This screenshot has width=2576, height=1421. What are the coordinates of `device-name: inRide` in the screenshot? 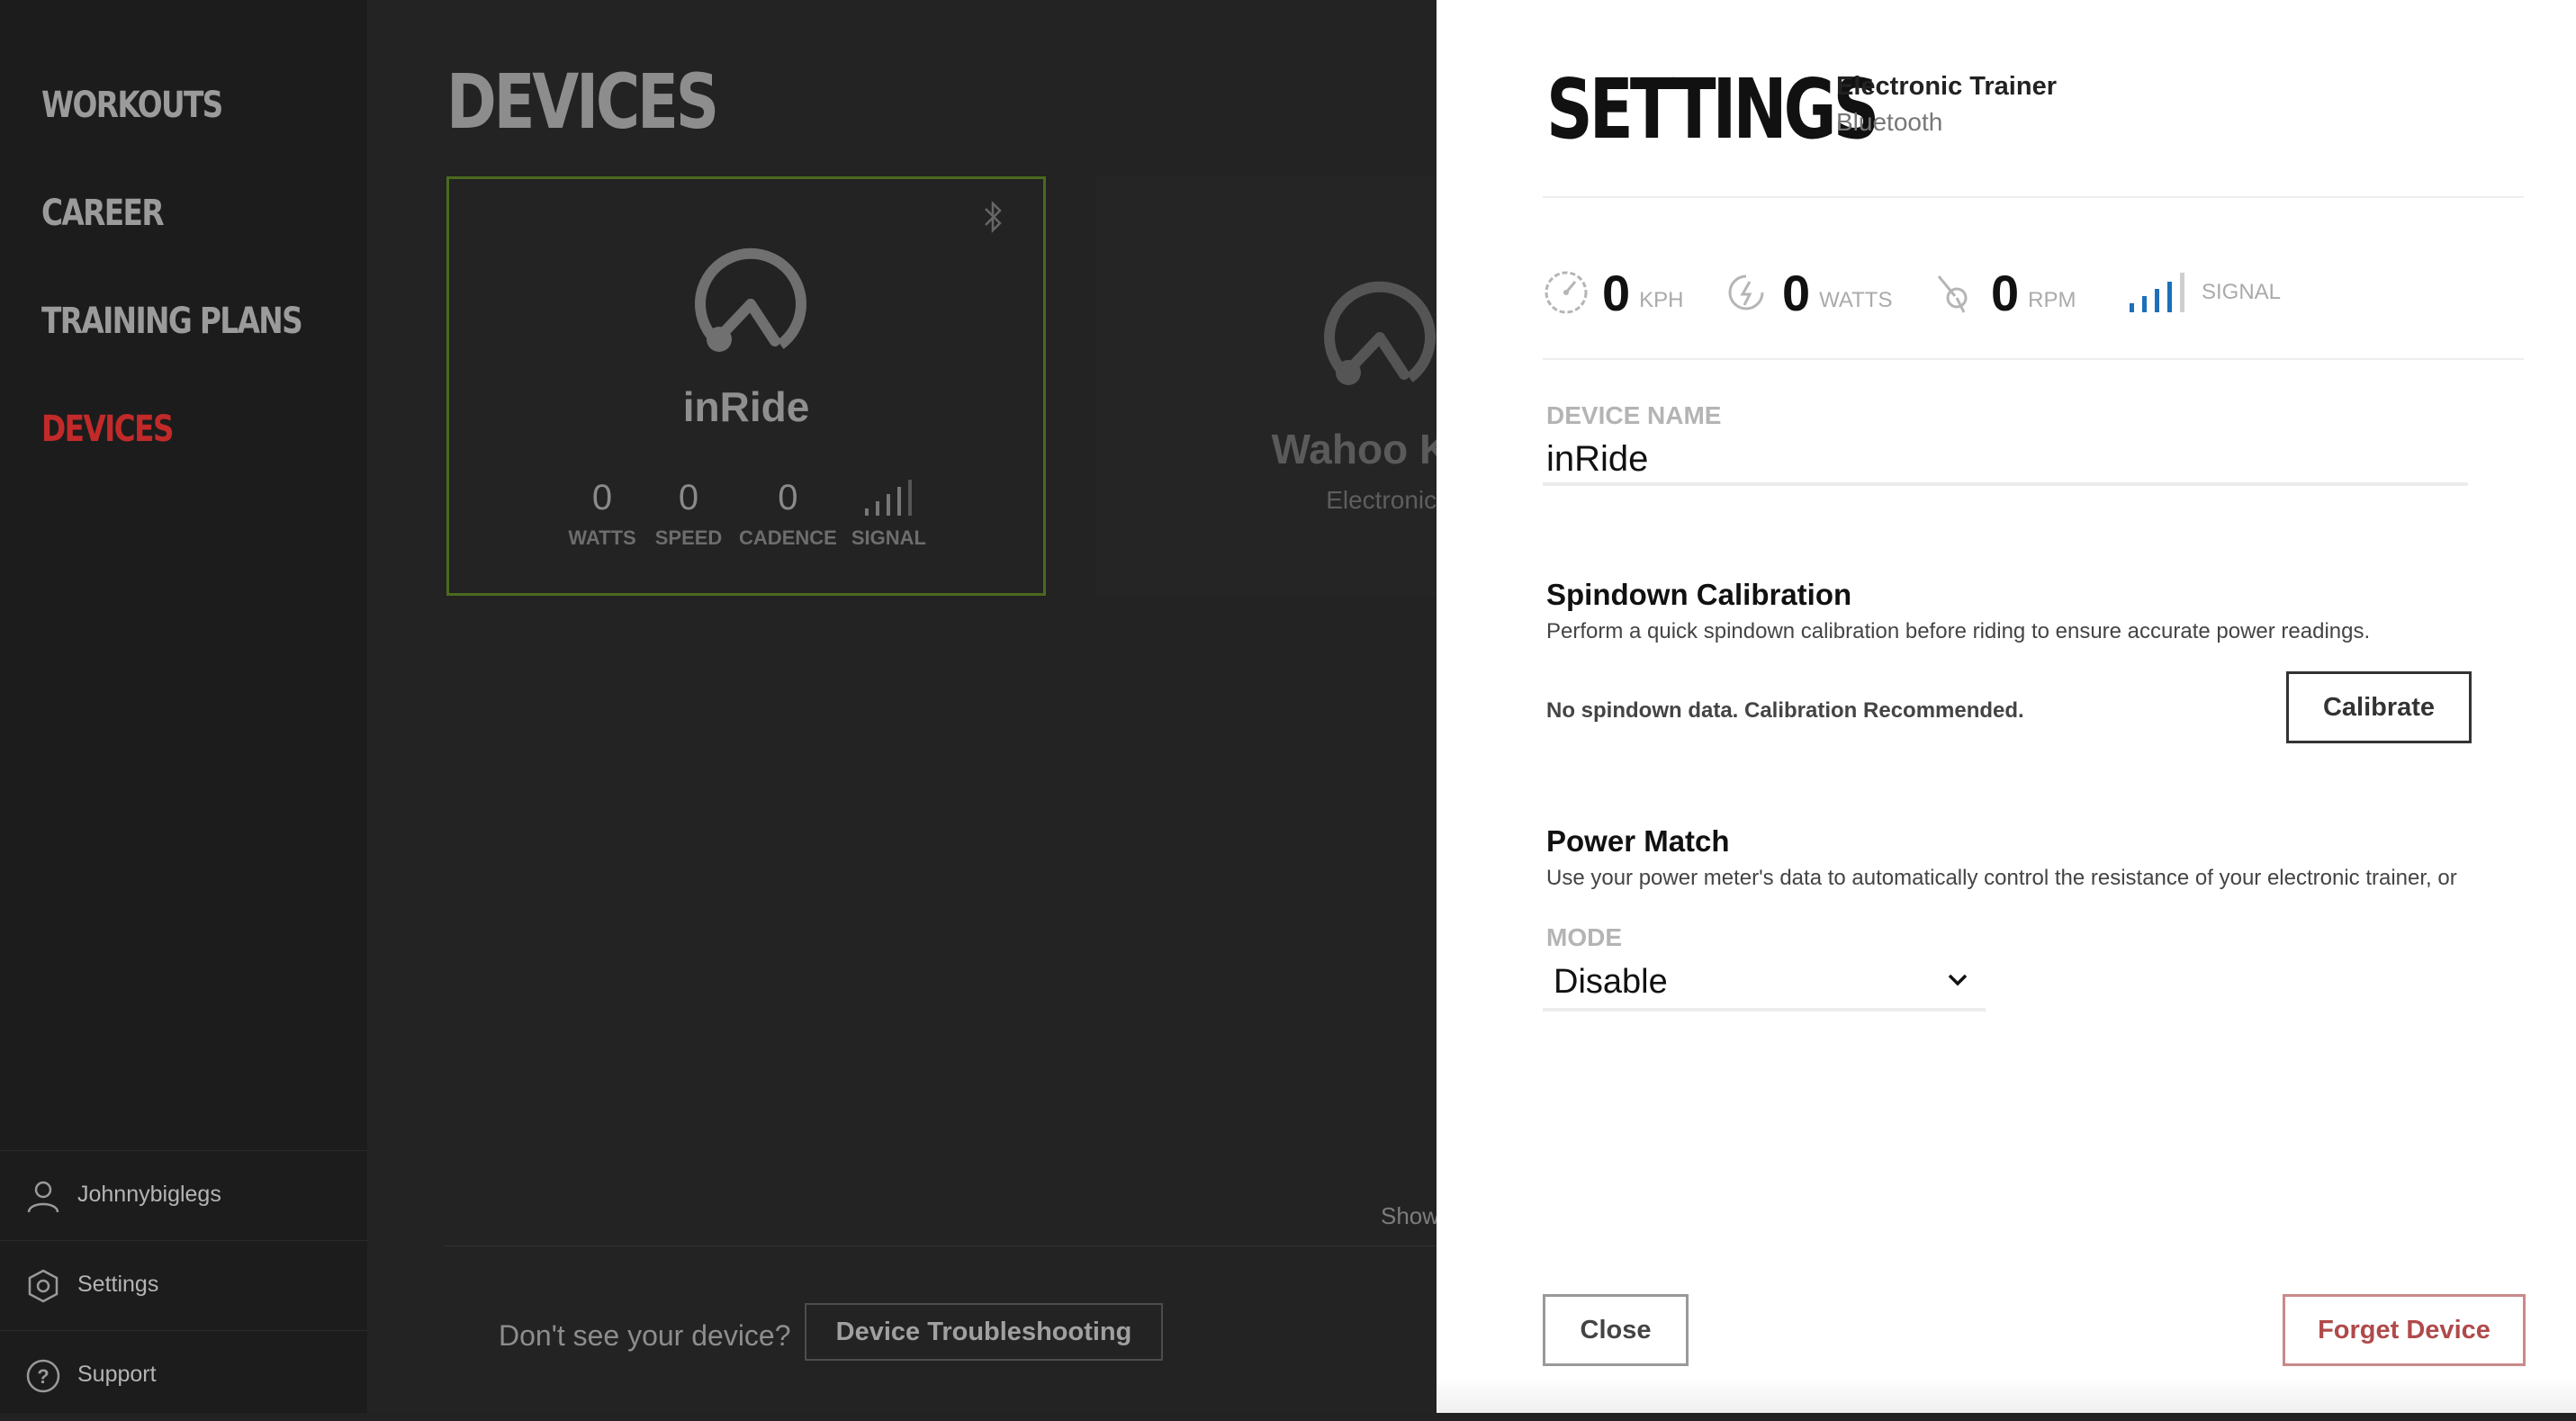 It's located at (746, 406).